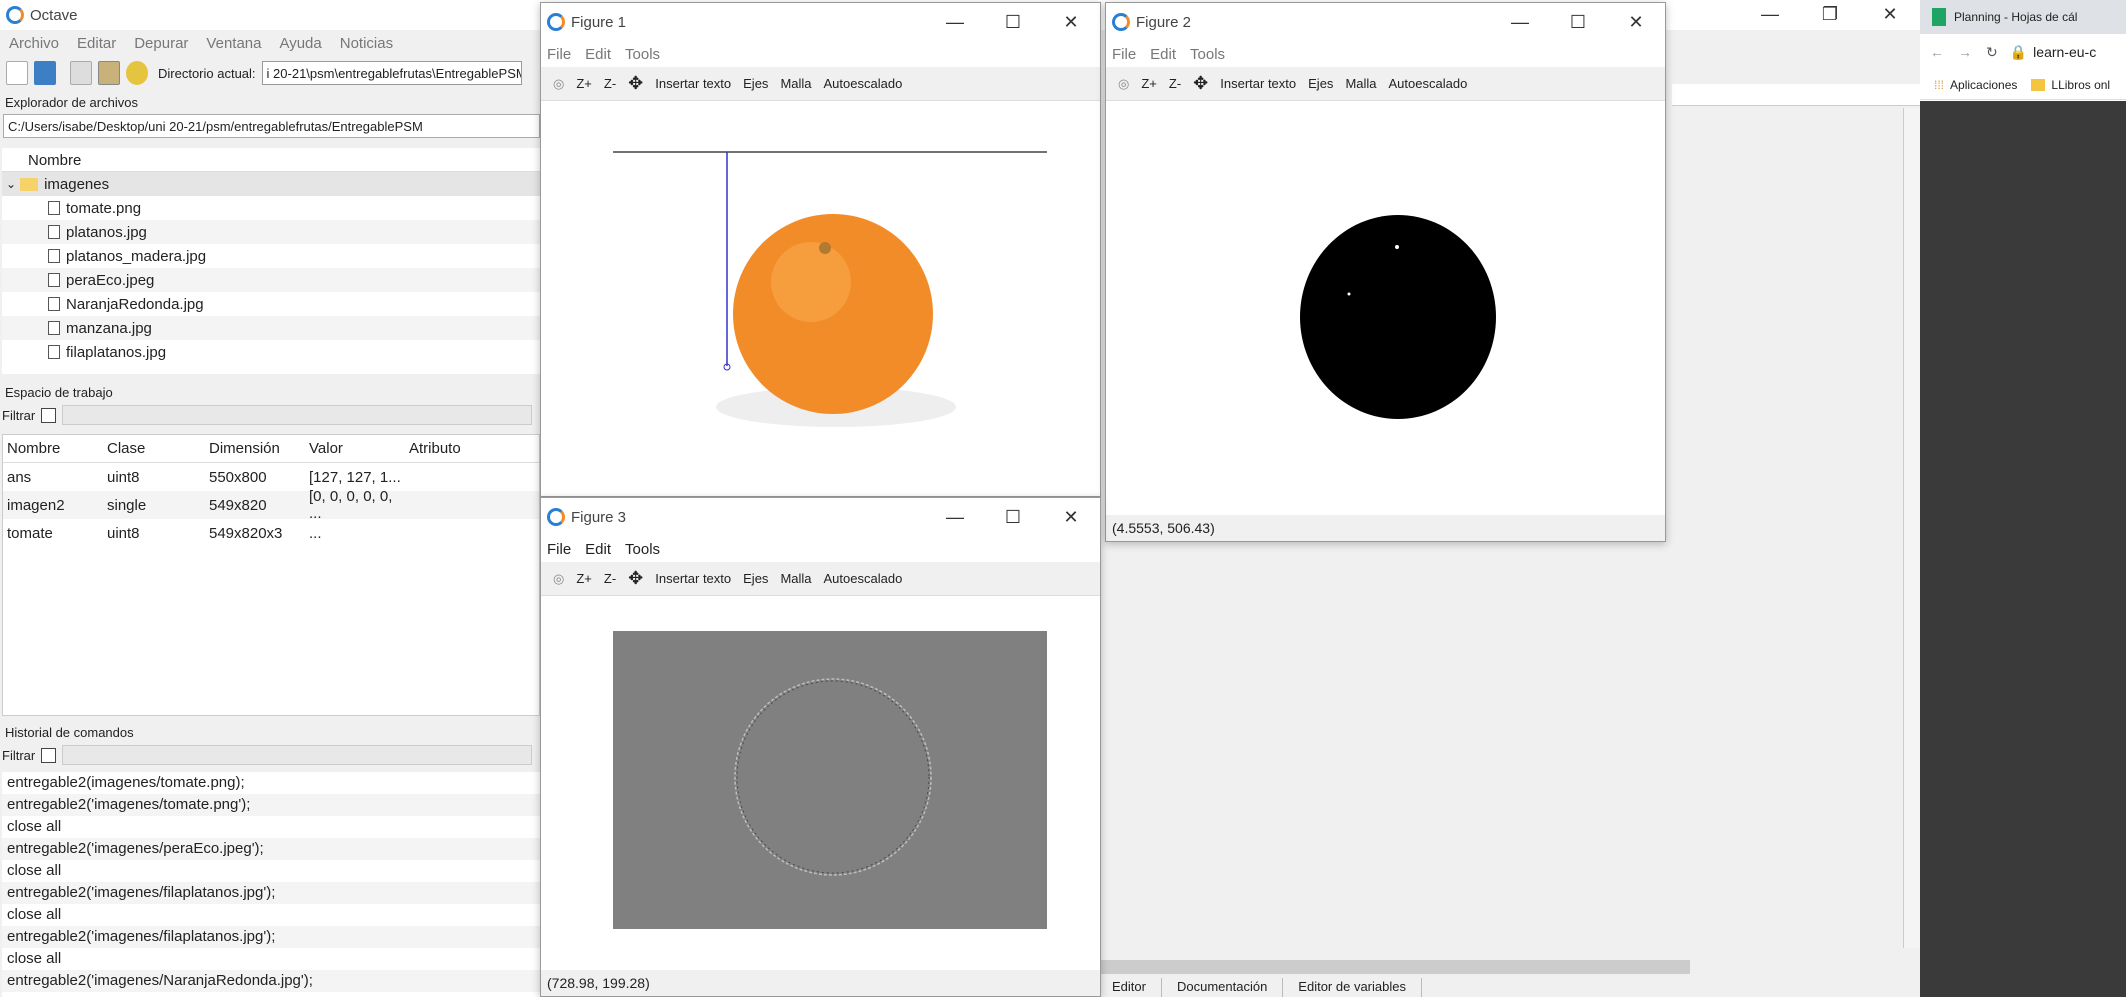  Describe the element at coordinates (161, 43) in the screenshot. I see `menu-depurar: Depurar` at that location.